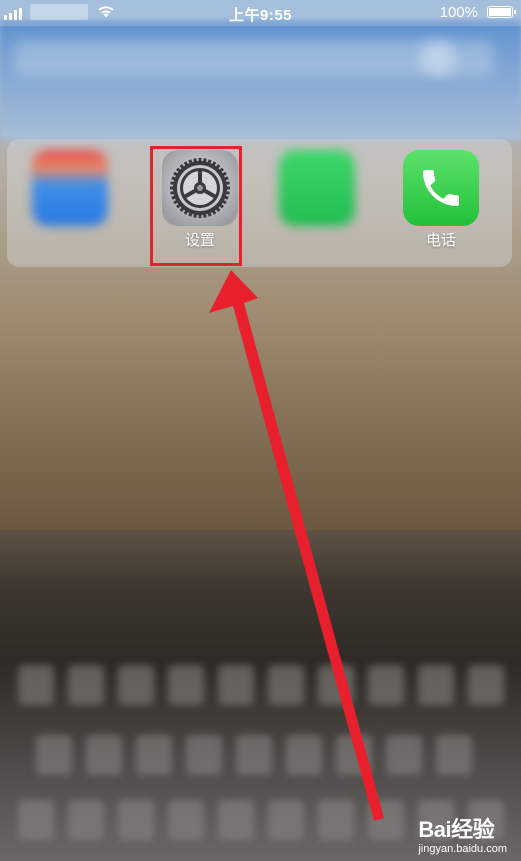  I want to click on watermark-brand: Bai经验, so click(462, 828).